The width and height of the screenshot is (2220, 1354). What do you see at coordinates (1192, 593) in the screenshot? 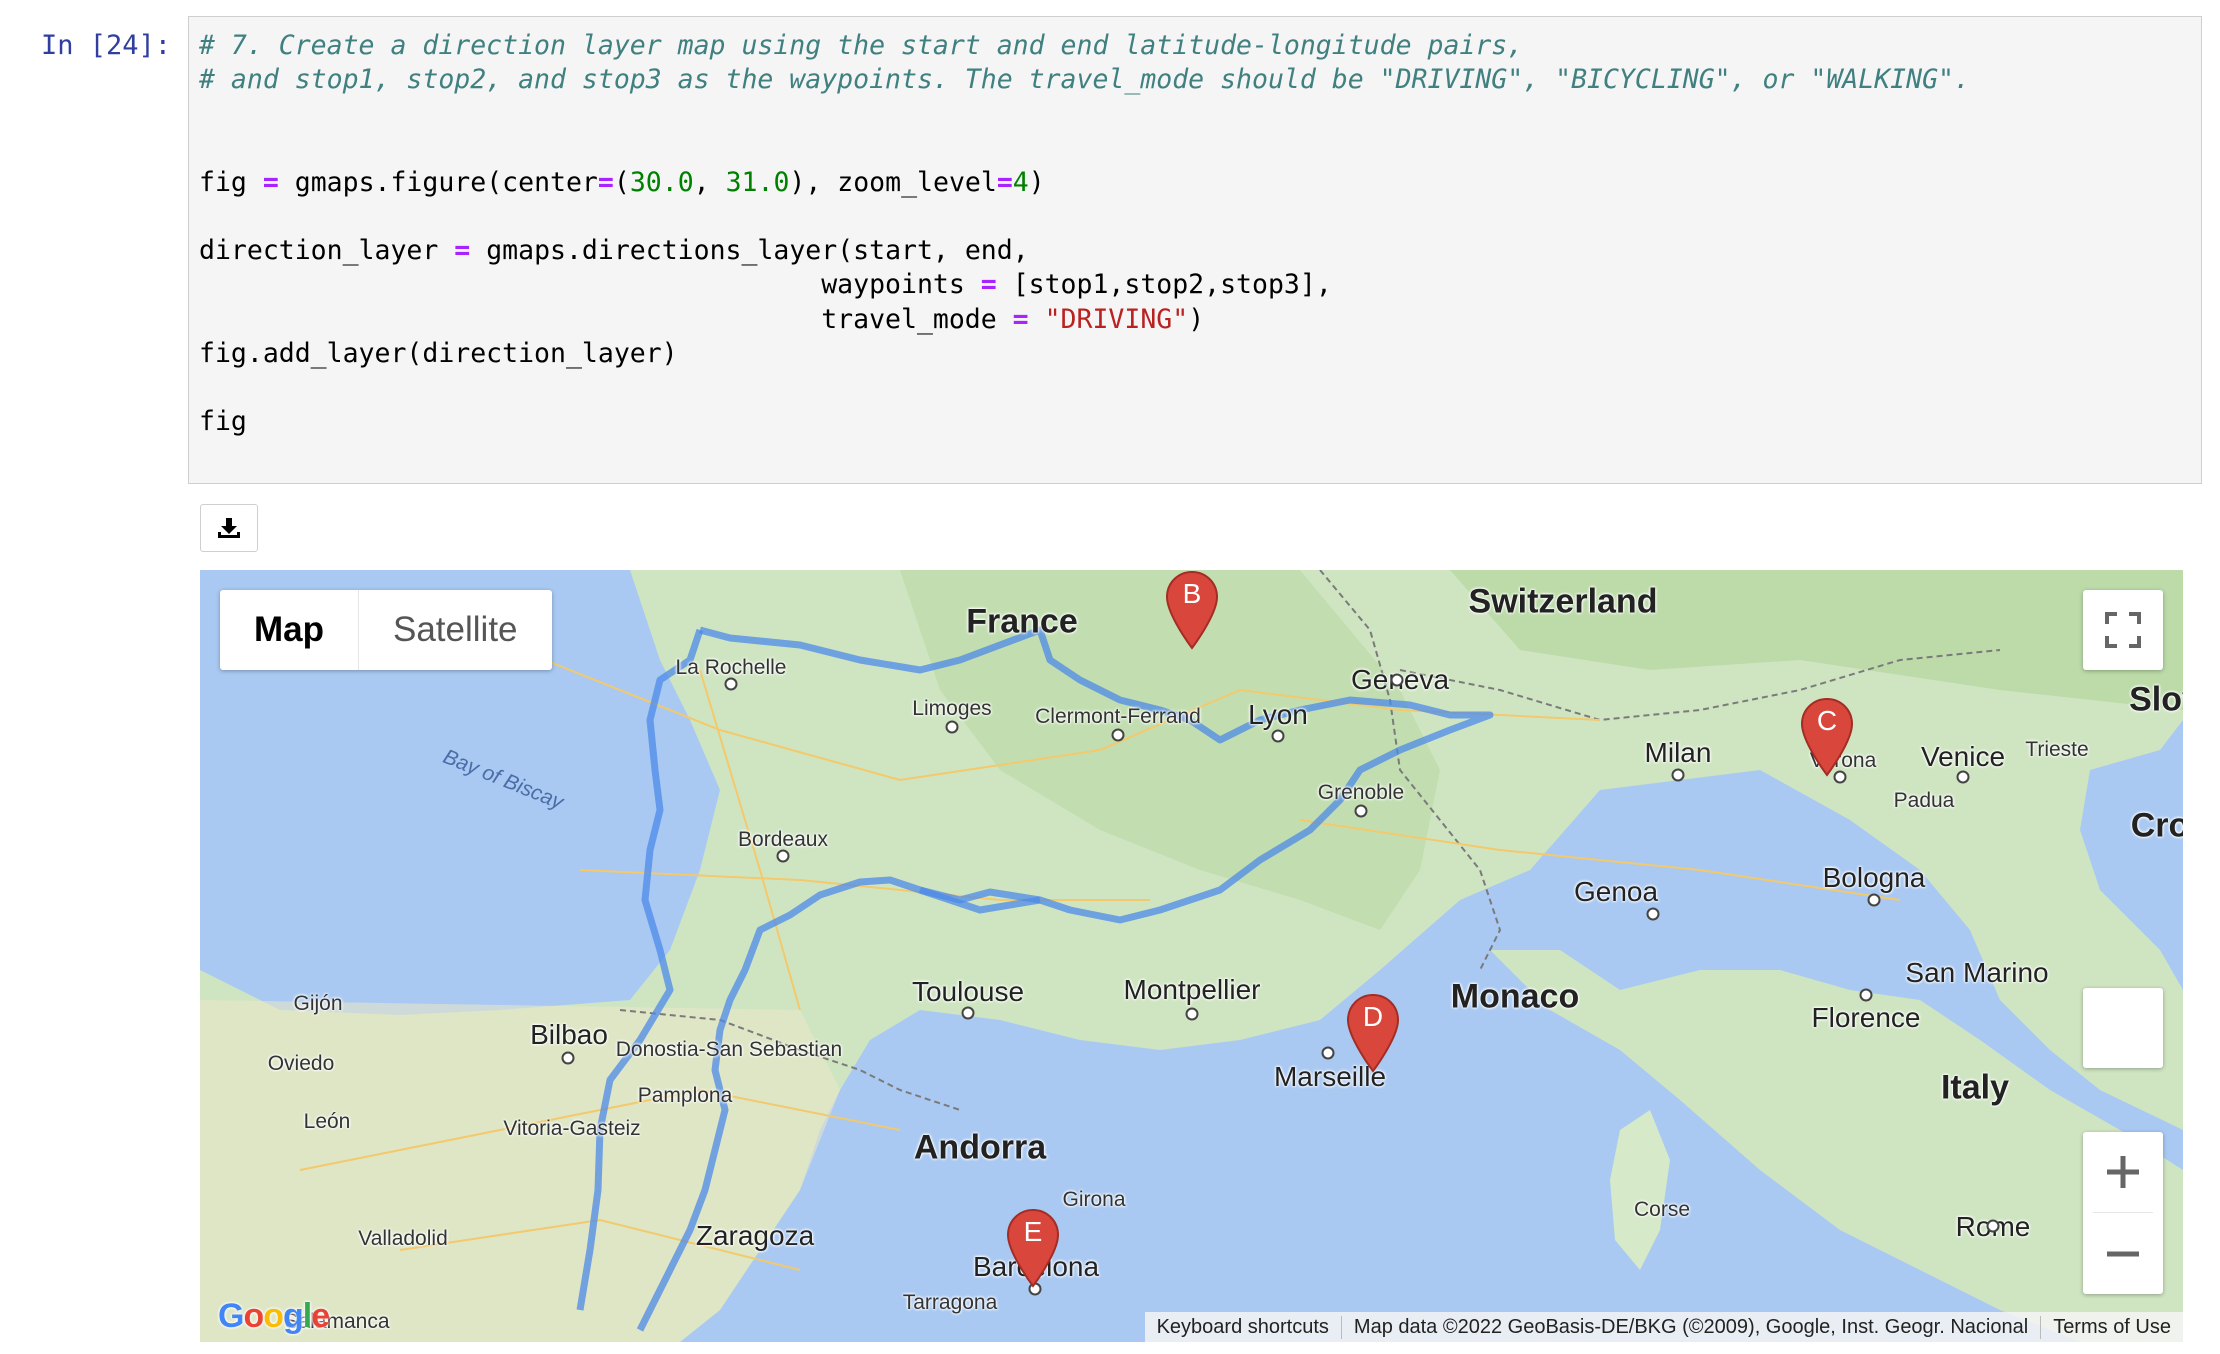
I see `marker-label: B` at bounding box center [1192, 593].